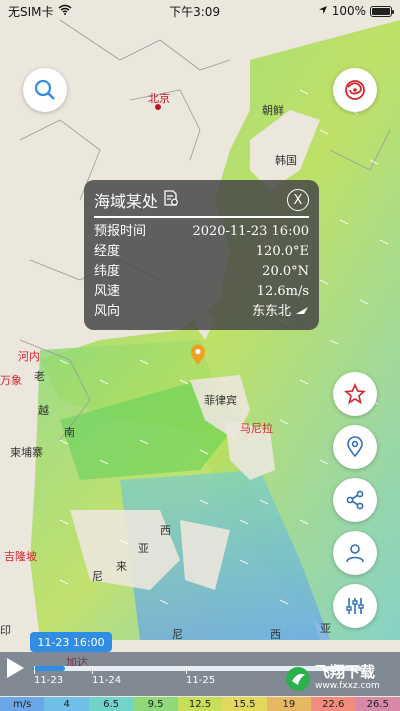 This screenshot has width=400, height=711. What do you see at coordinates (65, 11) in the screenshot?
I see `wifi-icon` at bounding box center [65, 11].